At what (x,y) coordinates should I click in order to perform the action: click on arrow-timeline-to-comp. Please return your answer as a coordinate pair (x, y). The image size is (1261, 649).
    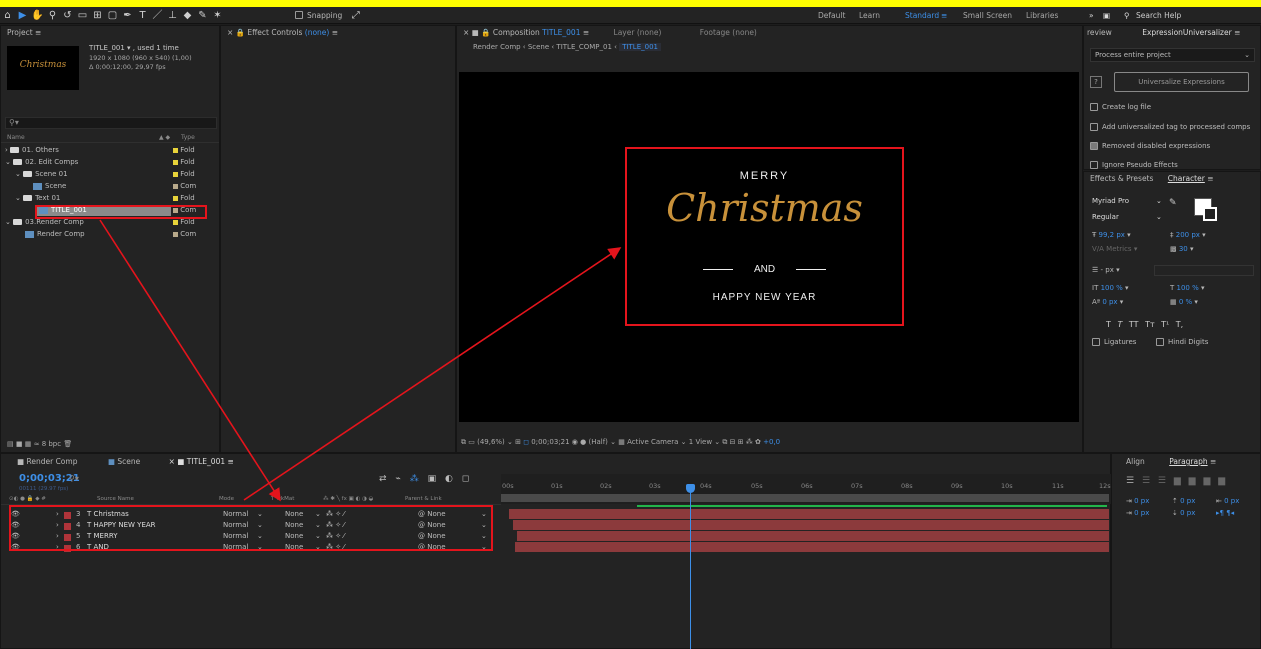
    Looking at the image, I should click on (432, 374).